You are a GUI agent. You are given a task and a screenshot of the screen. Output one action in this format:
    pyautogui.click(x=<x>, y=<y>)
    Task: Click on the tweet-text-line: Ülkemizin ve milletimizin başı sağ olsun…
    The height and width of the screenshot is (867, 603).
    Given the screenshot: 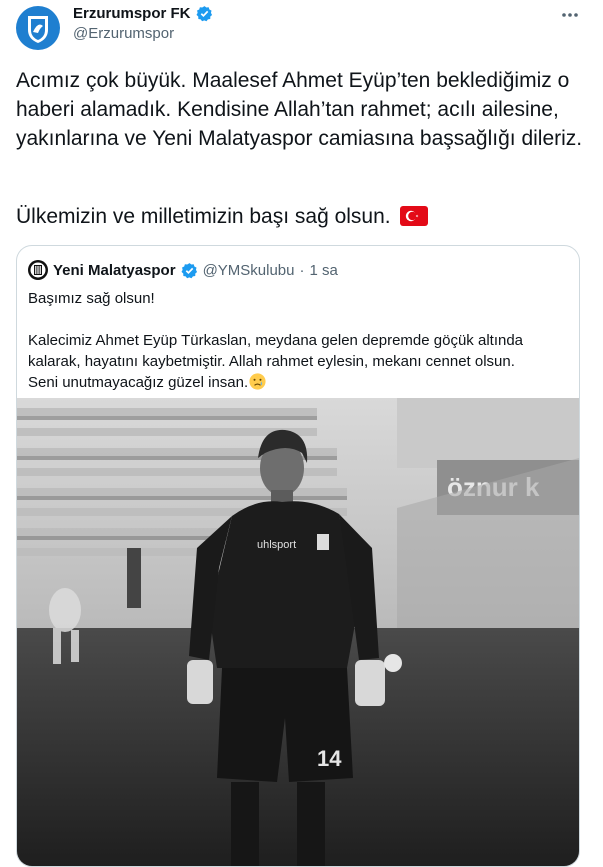 What is the action you would take?
    pyautogui.click(x=203, y=216)
    